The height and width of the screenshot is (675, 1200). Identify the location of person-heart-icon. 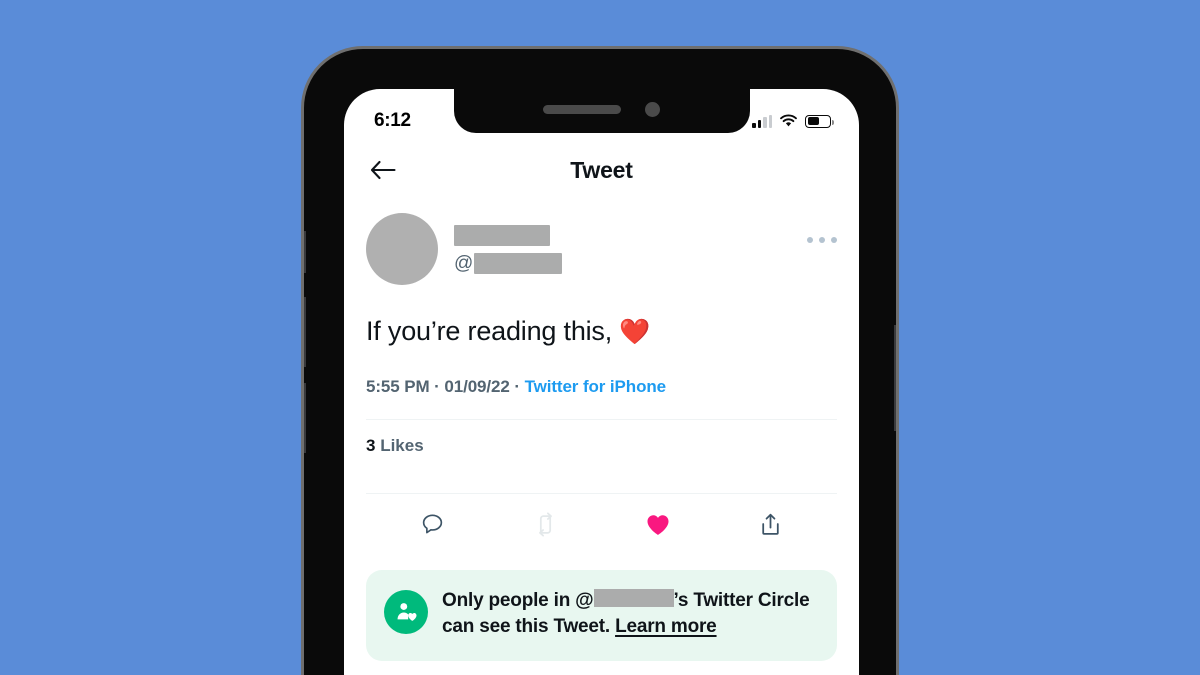
(406, 612).